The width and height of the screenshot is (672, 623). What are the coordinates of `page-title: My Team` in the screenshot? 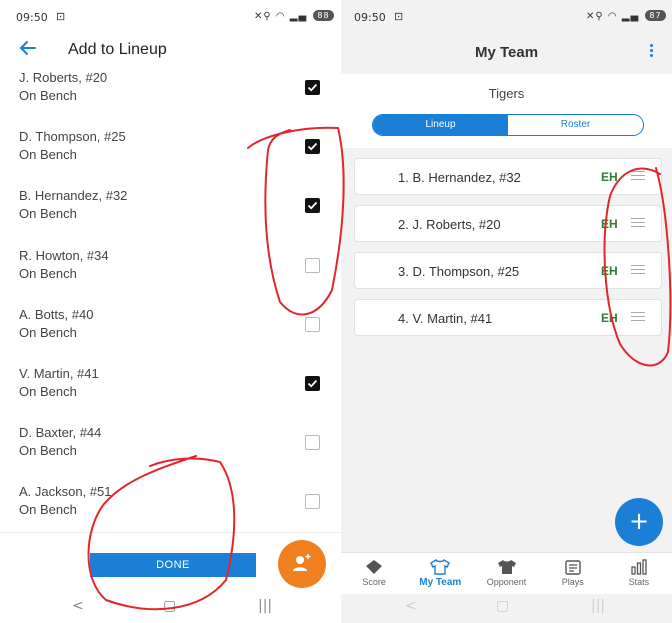 It's located at (506, 52).